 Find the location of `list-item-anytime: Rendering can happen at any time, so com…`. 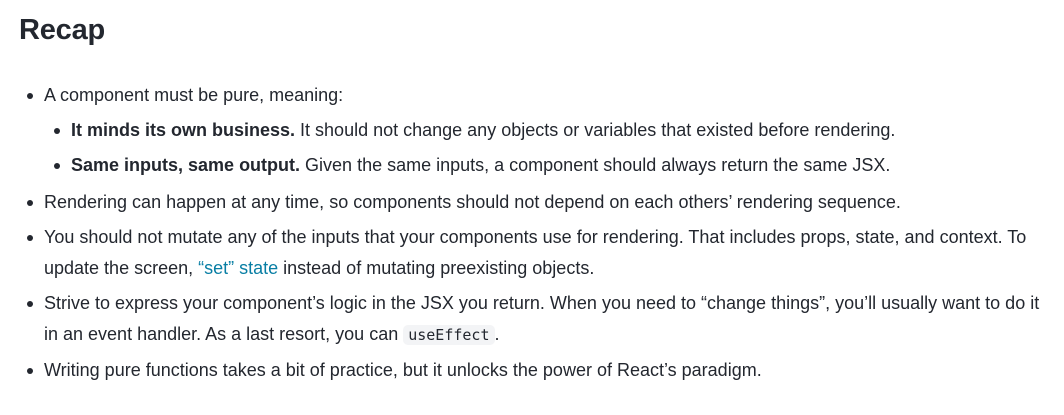

list-item-anytime: Rendering can happen at any time, so com… is located at coordinates (540, 202).